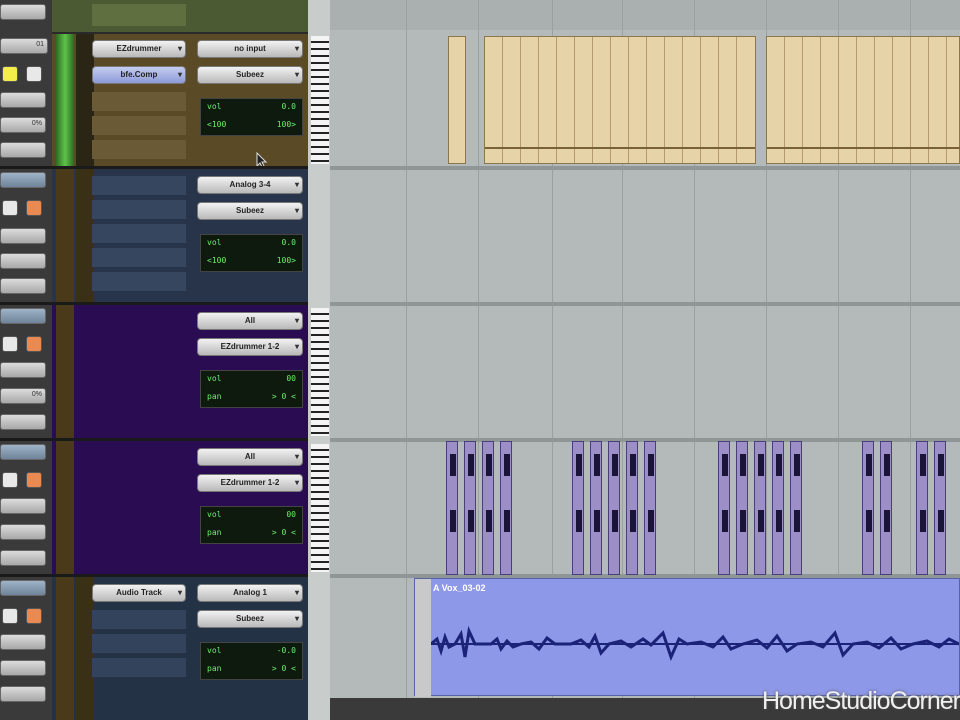 This screenshot has height=720, width=960. I want to click on volume-pan-display: vol -0.0 pan > 0 <, so click(251, 661).